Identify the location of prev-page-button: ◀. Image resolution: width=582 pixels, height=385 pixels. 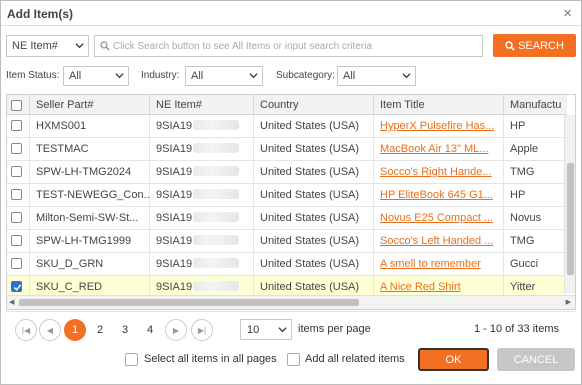
(50, 330).